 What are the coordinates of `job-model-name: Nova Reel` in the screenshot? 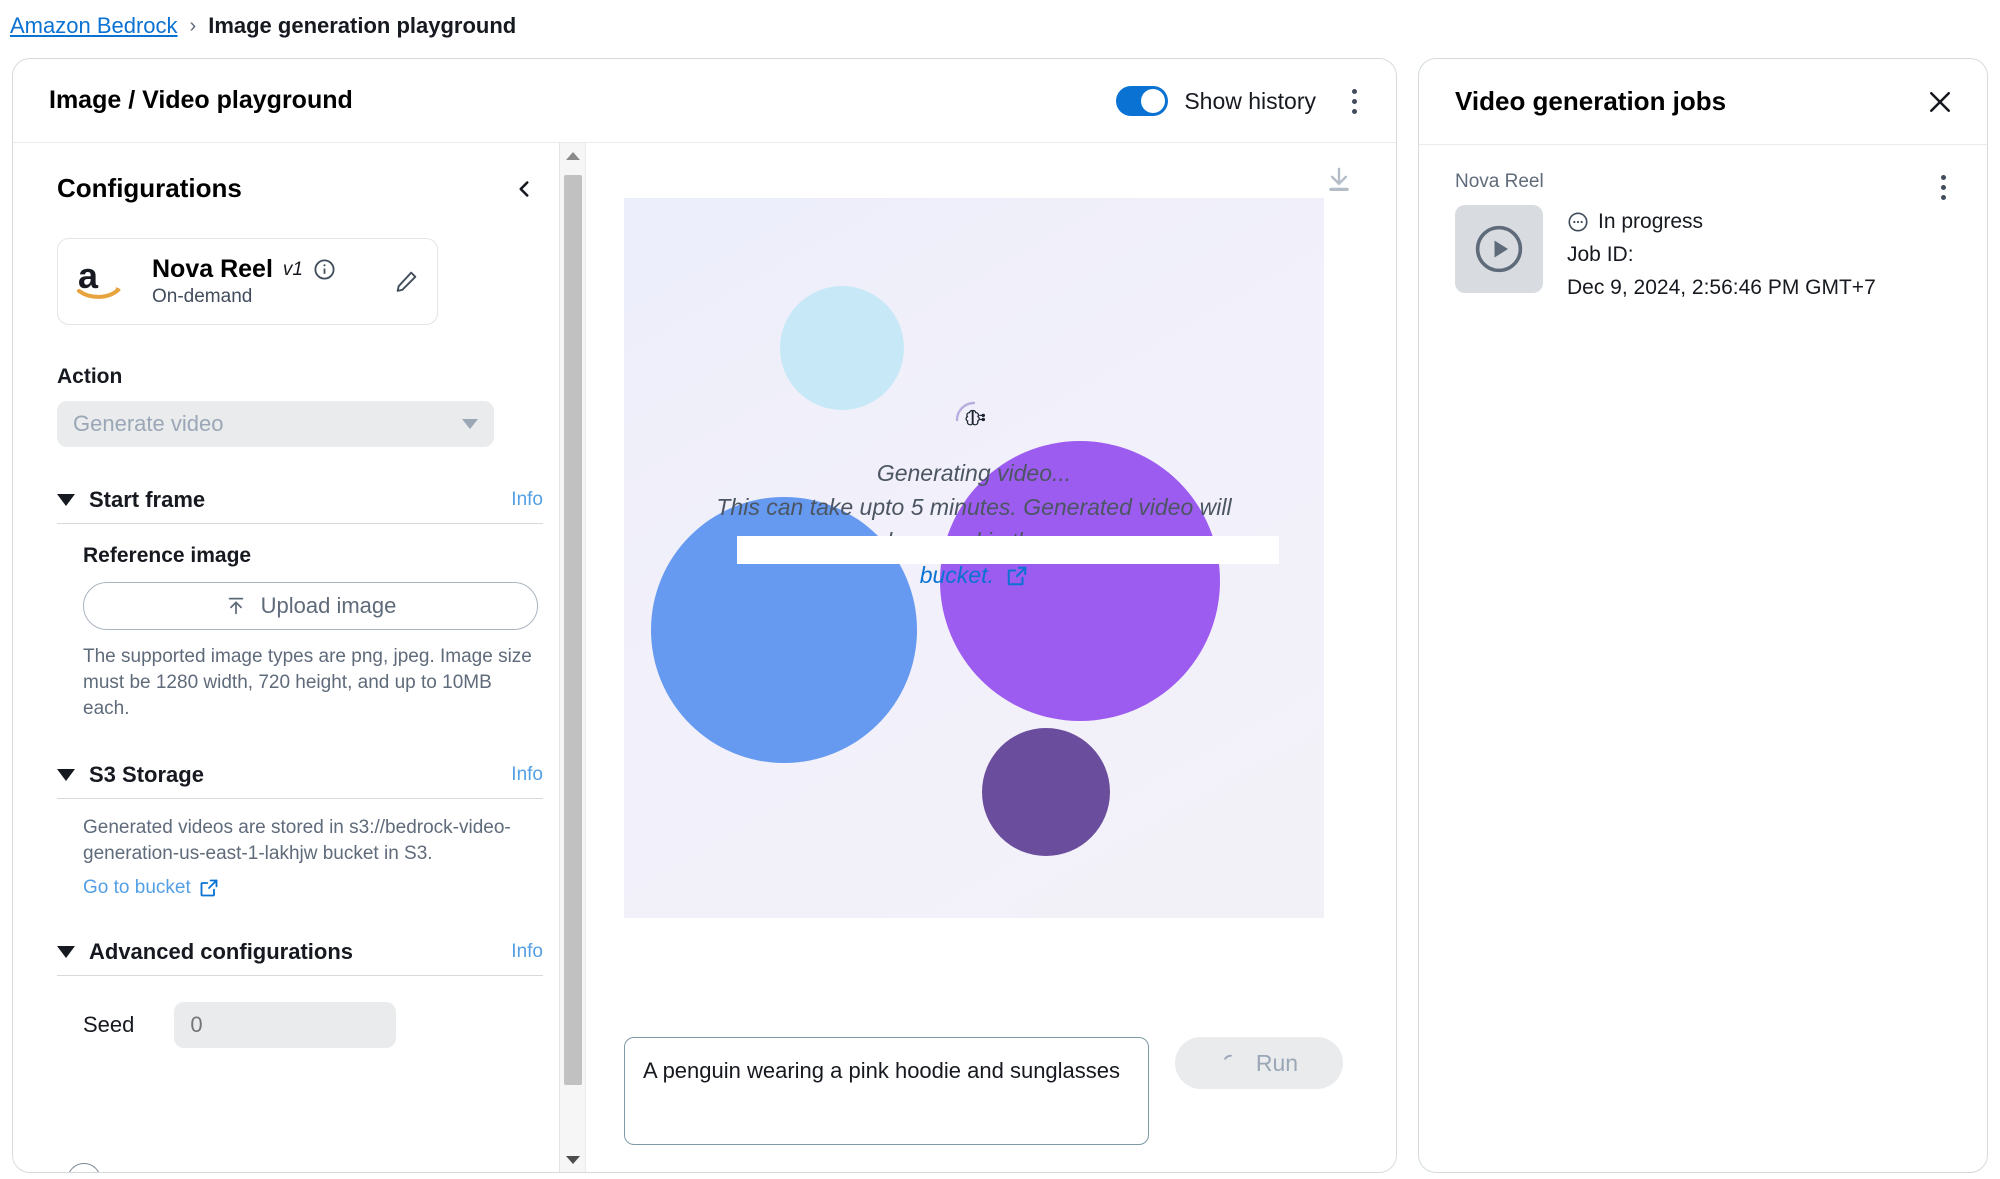 It's located at (1499, 181).